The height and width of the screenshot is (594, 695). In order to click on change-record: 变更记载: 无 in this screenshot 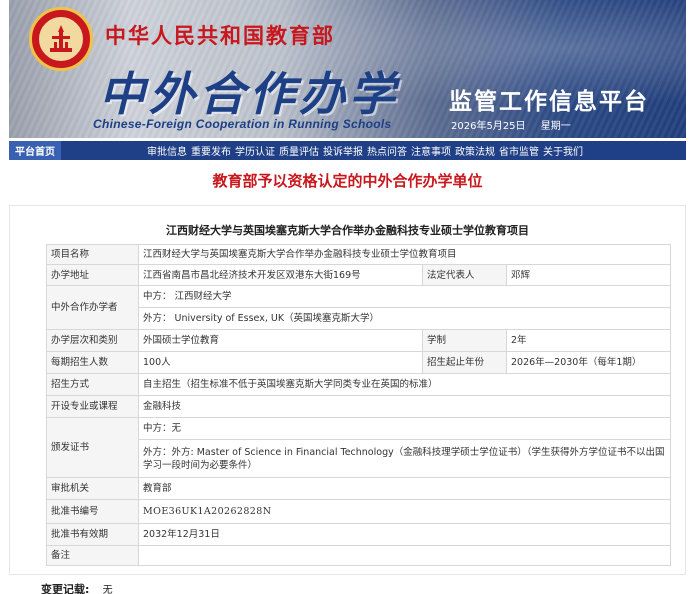, I will do `click(77, 587)`.